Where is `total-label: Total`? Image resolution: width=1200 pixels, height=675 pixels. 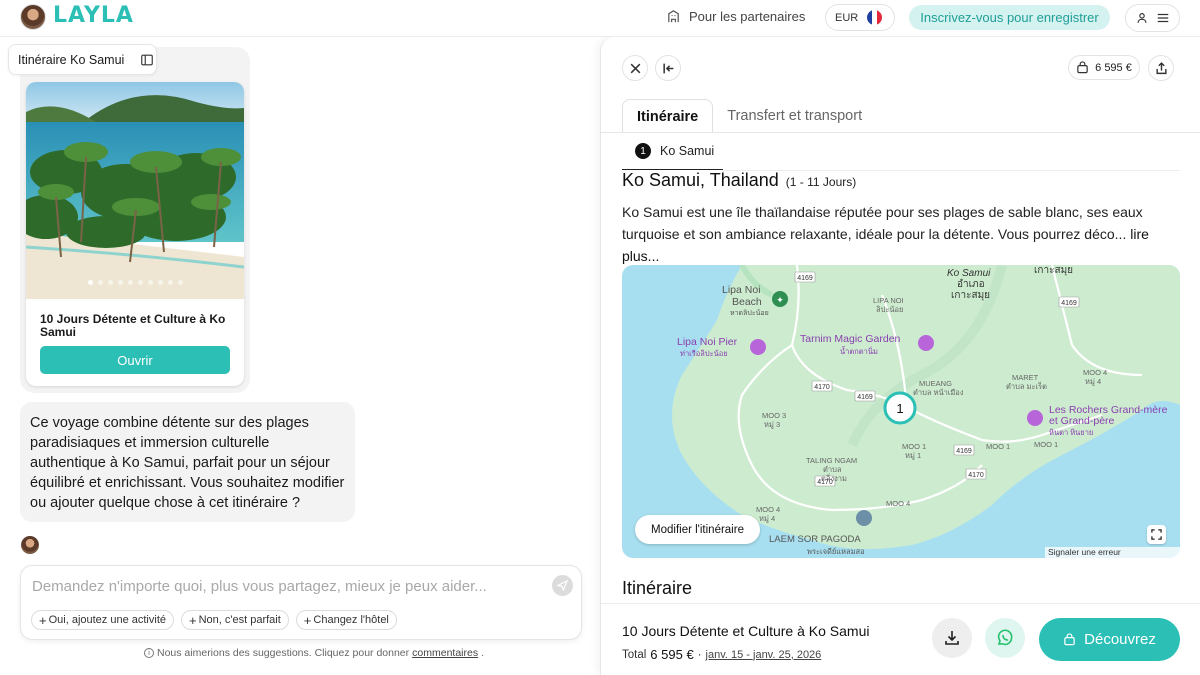 total-label: Total is located at coordinates (634, 654).